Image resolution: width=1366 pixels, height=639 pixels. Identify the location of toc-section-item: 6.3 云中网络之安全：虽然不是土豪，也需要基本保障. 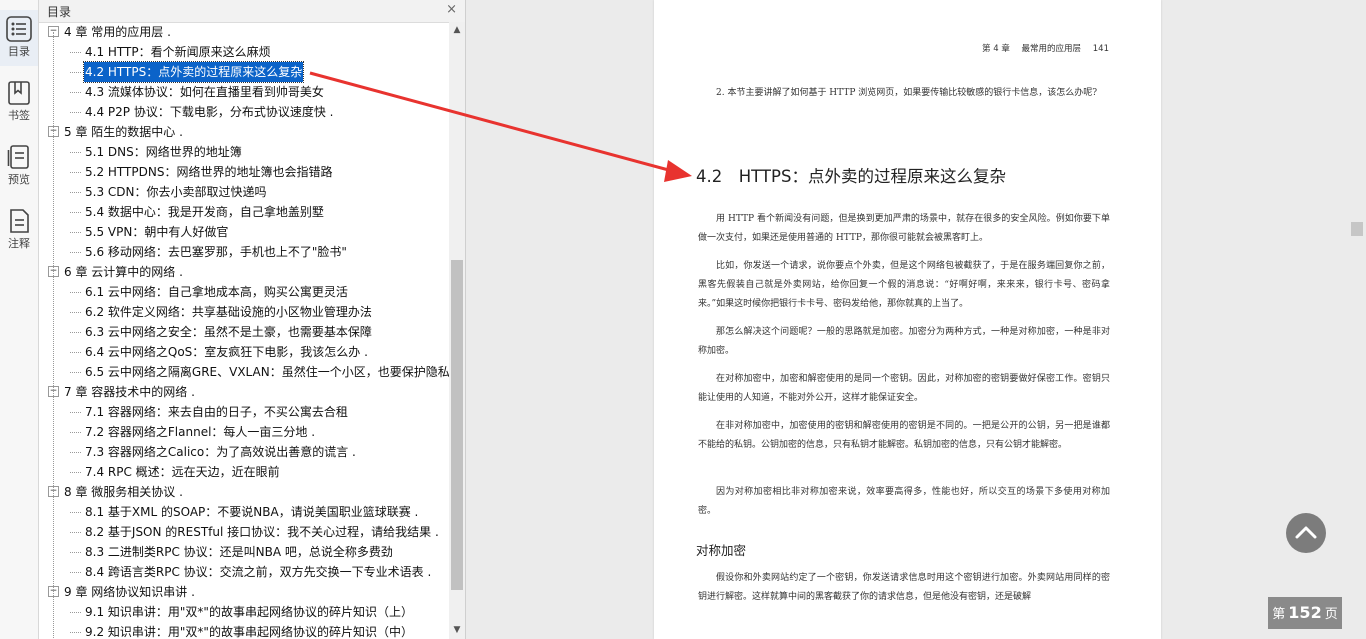
(220, 332).